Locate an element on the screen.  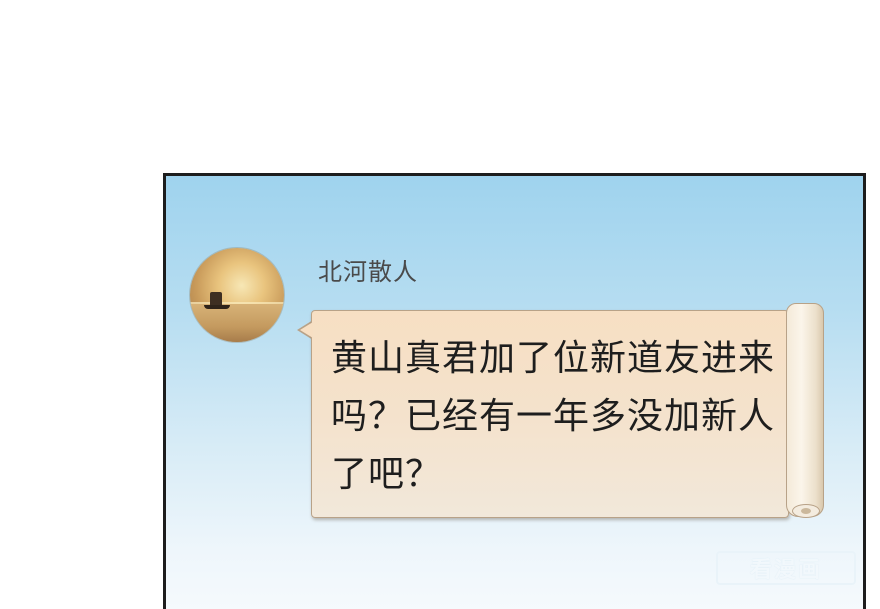
avatar-water is located at coordinates (237, 323).